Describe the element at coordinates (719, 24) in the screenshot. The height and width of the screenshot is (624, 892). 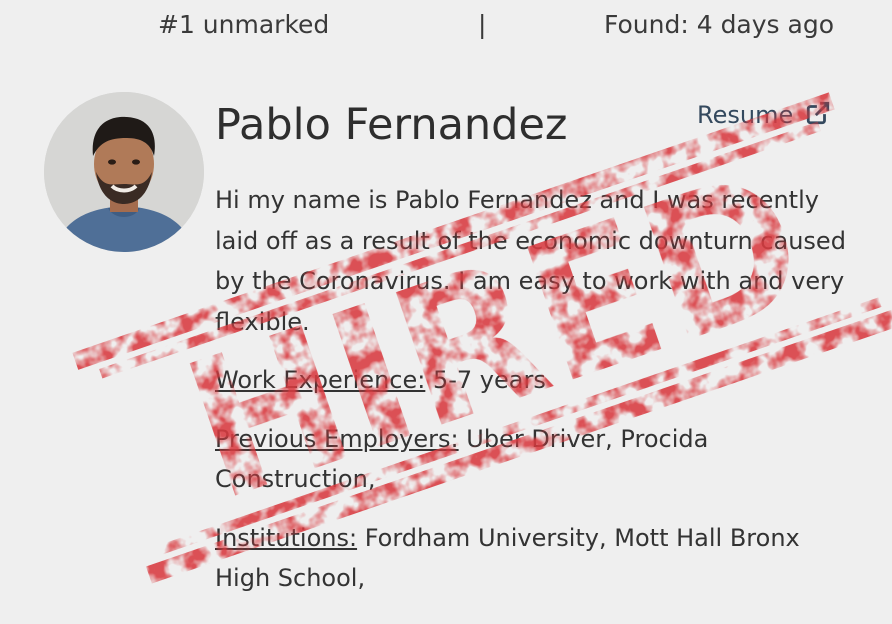
I see `found-date: Found: 4 days ago` at that location.